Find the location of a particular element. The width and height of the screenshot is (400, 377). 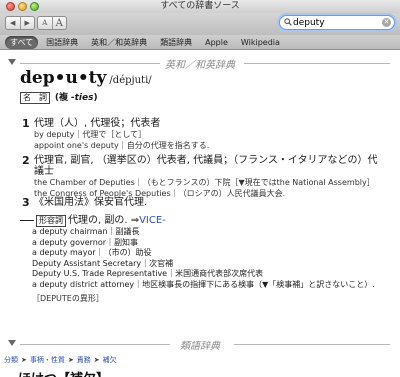

clear-search-icon: ✕ is located at coordinates (386, 22).